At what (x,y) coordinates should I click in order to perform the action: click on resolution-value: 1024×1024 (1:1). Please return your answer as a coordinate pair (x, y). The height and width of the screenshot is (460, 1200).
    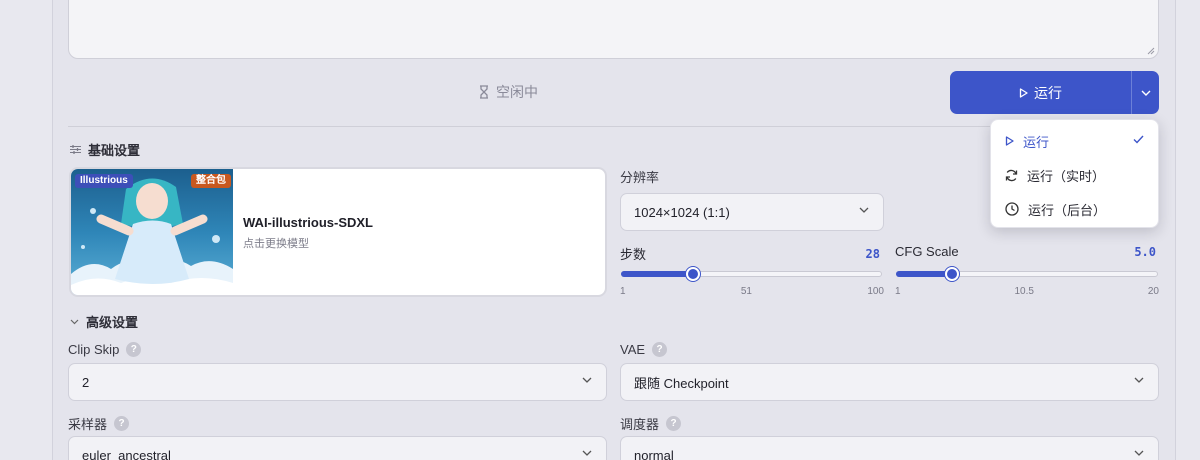
    Looking at the image, I should click on (682, 212).